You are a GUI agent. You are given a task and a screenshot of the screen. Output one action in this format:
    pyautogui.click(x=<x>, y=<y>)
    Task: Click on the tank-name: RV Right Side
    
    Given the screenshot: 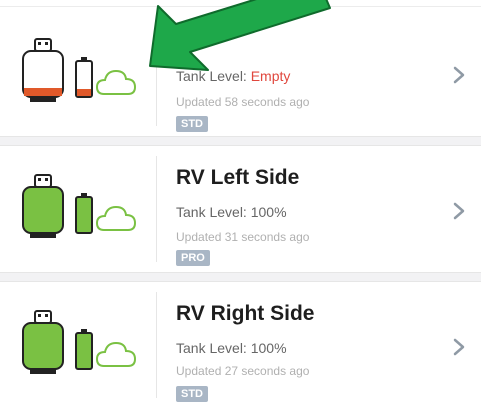 What is the action you would take?
    pyautogui.click(x=245, y=313)
    